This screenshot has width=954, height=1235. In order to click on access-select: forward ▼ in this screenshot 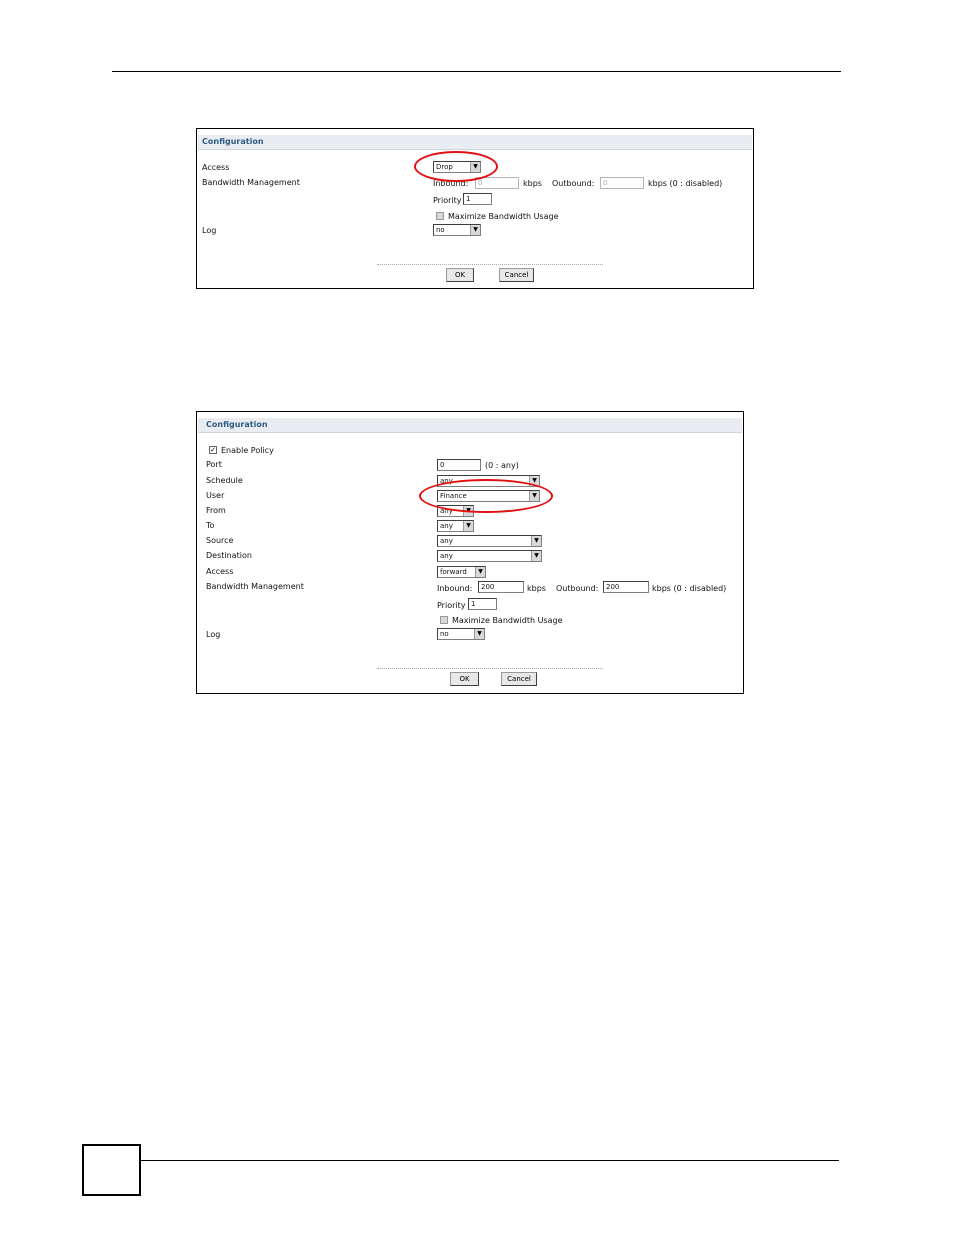, I will do `click(461, 572)`.